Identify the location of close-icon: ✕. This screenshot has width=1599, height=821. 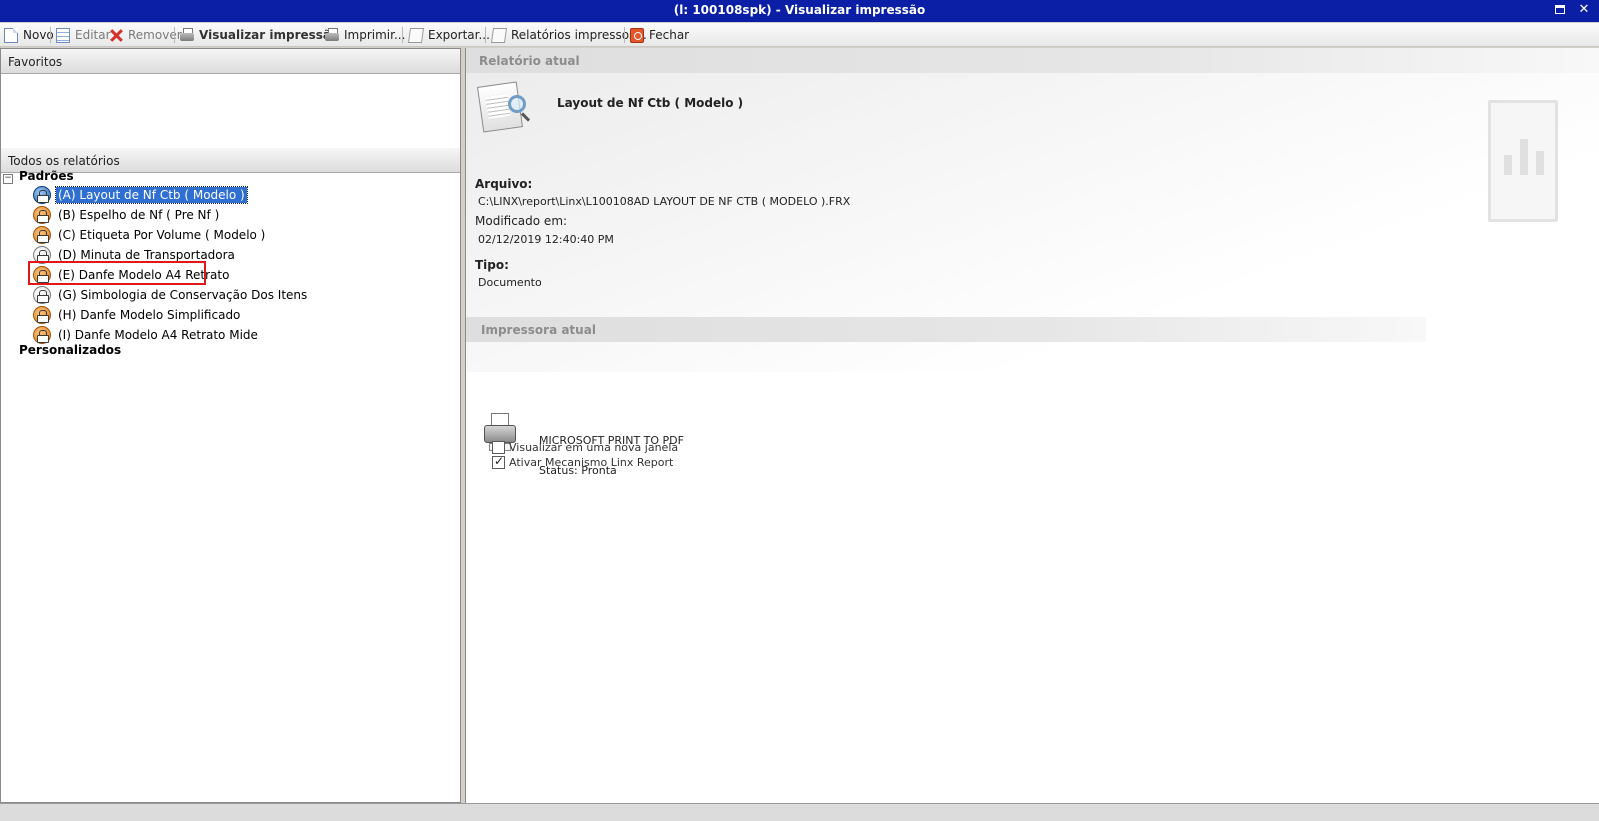
(1584, 9).